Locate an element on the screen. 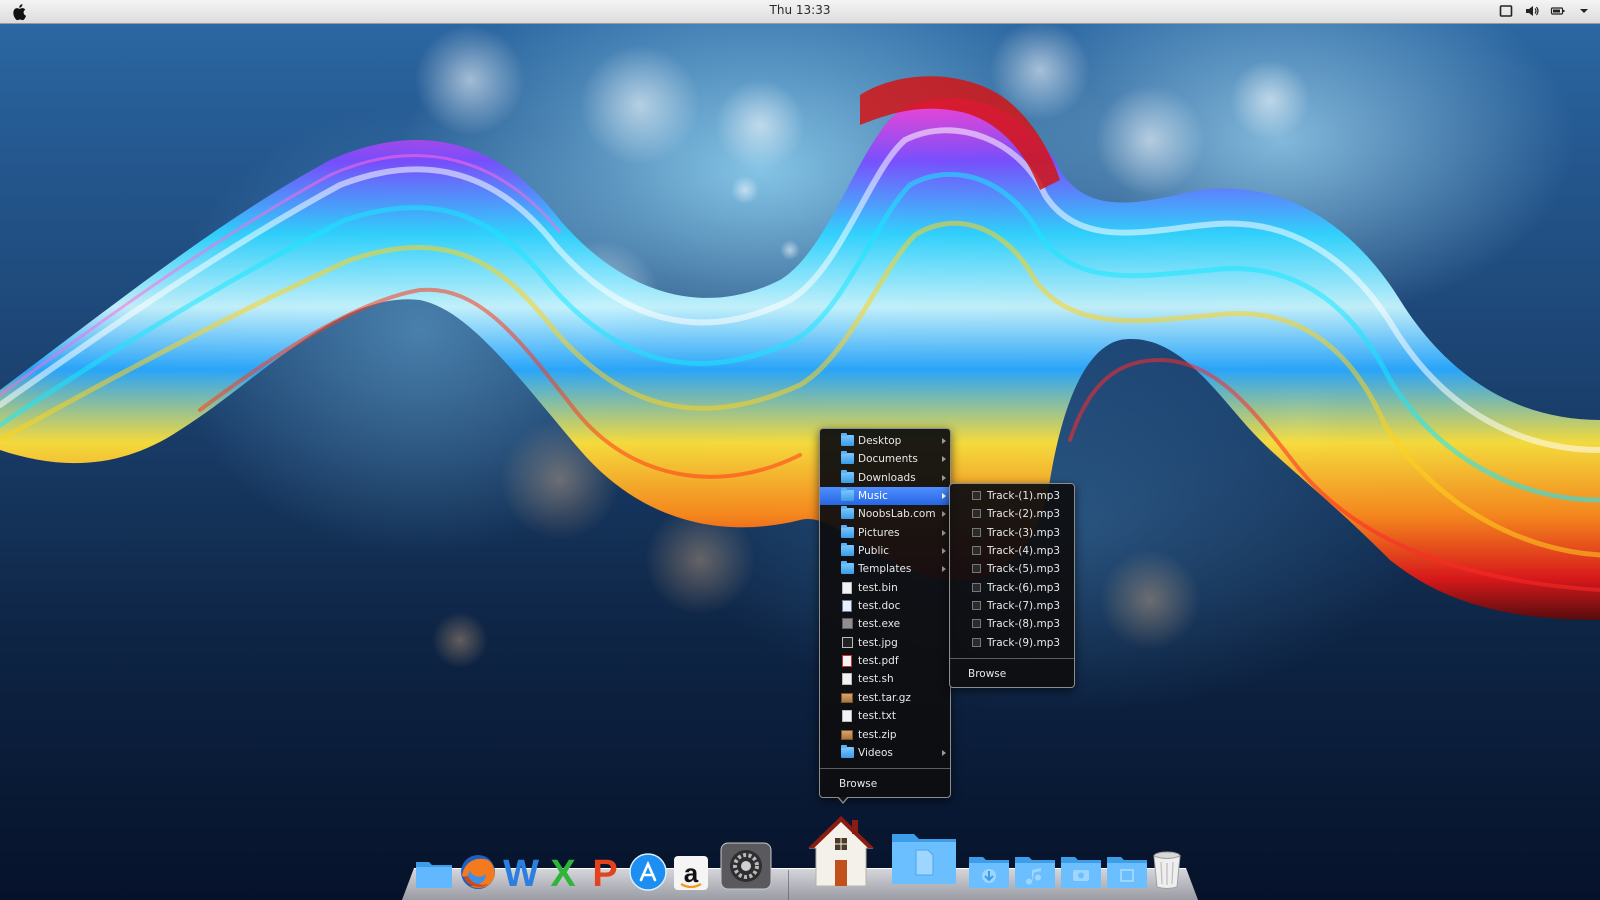 The height and width of the screenshot is (900, 1600). places-item-music: Music is located at coordinates (885, 496).